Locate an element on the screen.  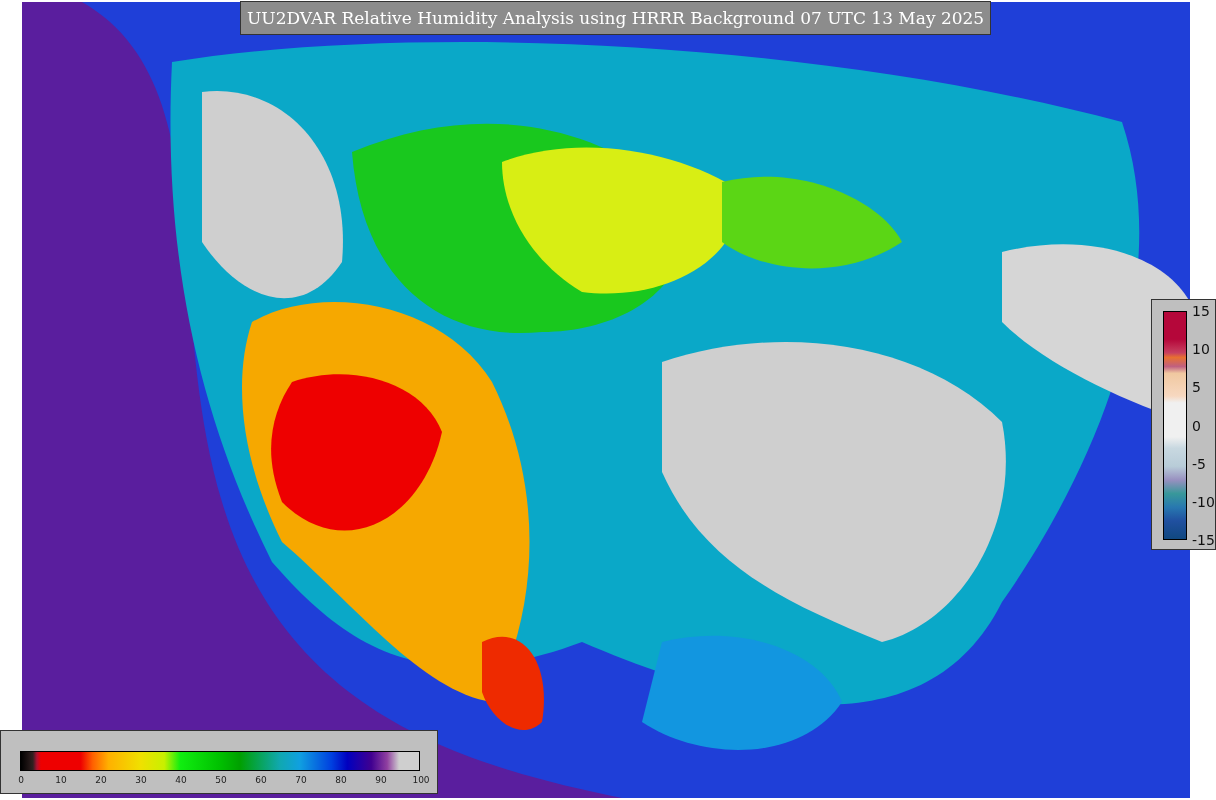
tick-label: 5 is located at coordinates (1196, 387).